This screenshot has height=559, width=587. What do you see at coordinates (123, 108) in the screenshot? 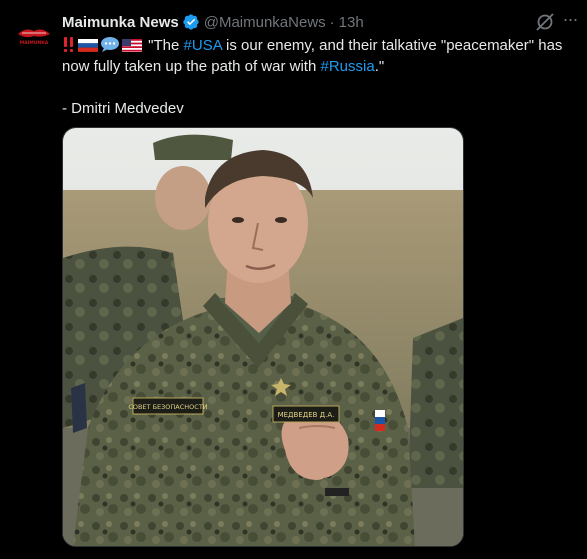
I see `tweet-signature: - Dmitri Medvedev` at bounding box center [123, 108].